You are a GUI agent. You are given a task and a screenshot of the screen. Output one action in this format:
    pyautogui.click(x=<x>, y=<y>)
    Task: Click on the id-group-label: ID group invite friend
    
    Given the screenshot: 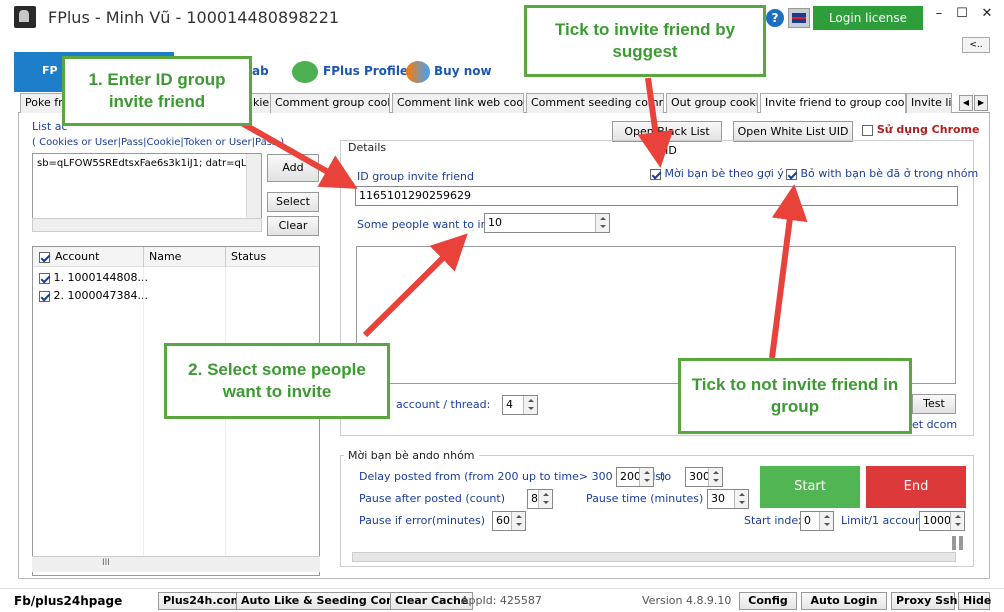 What is the action you would take?
    pyautogui.click(x=415, y=176)
    